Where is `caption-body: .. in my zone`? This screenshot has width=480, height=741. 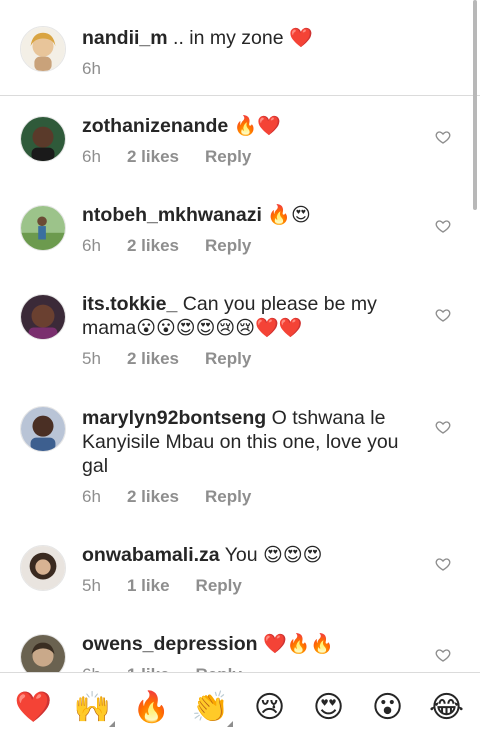
caption-body: .. in my zone is located at coordinates (228, 38).